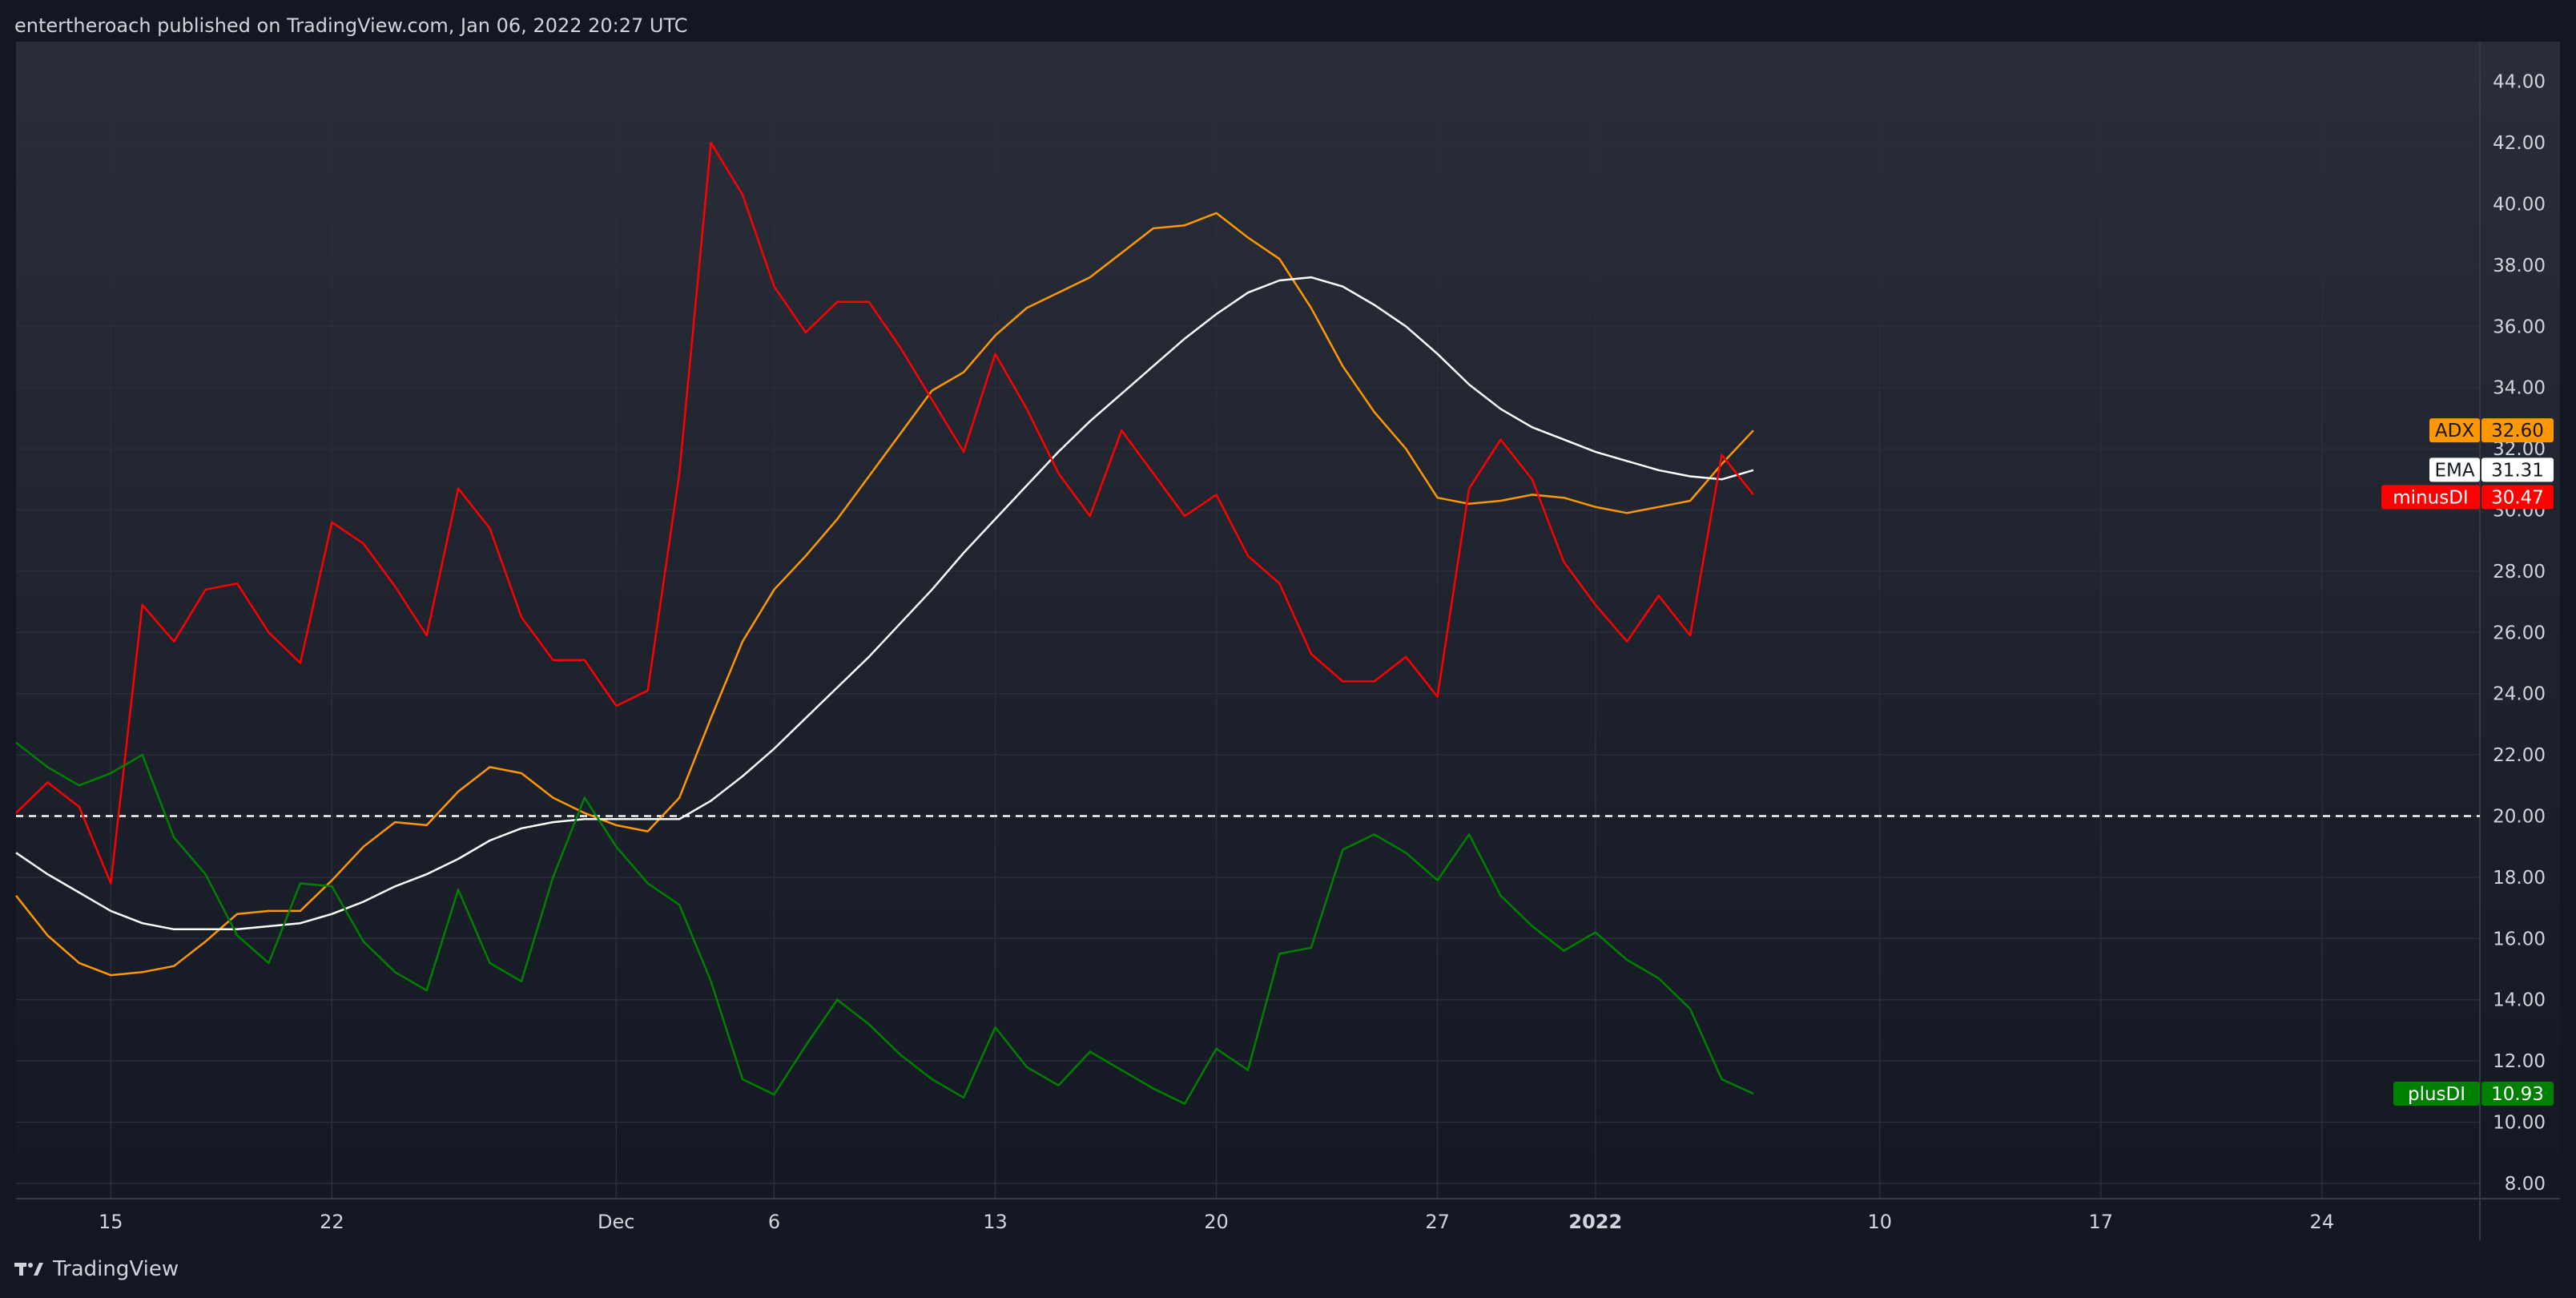 The width and height of the screenshot is (2576, 1298). I want to click on adx-value-label: 32.60, so click(2517, 431).